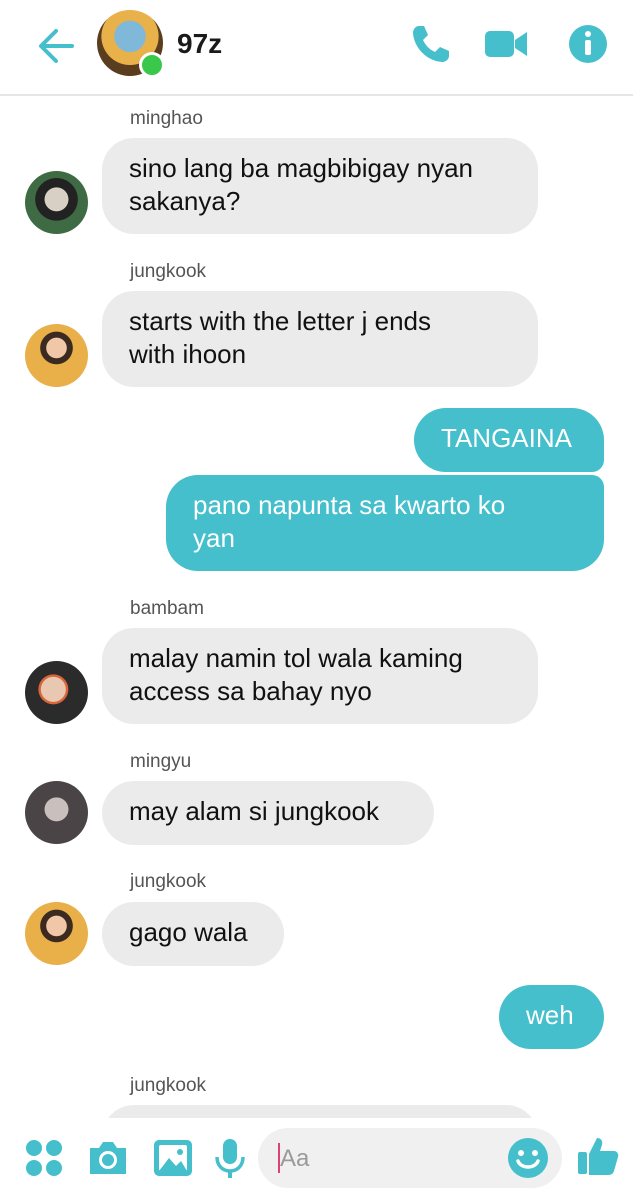 The image size is (633, 1200). I want to click on arrow-left-icon, so click(56, 46).